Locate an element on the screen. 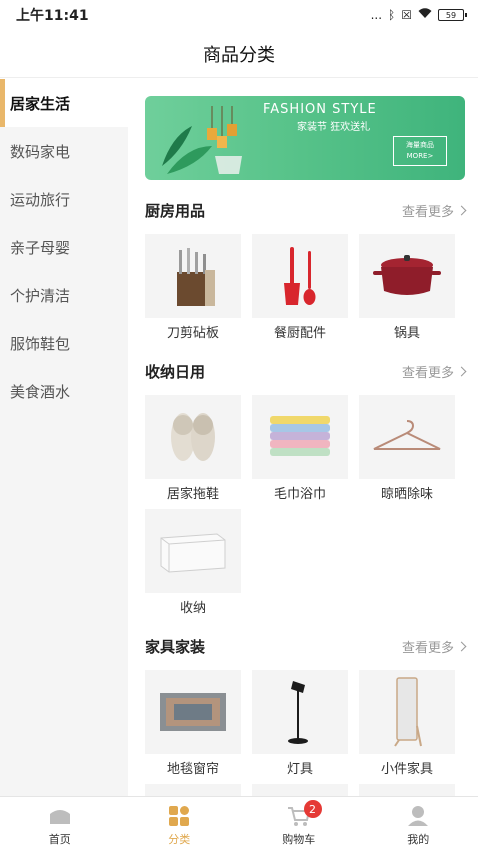 The height and width of the screenshot is (850, 478). section-title: 收纳日用 is located at coordinates (175, 371).